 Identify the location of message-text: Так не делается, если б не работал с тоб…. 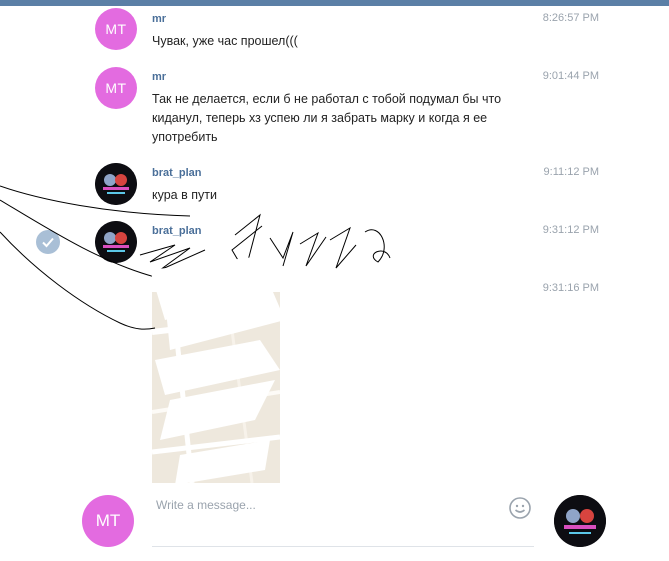
(327, 118).